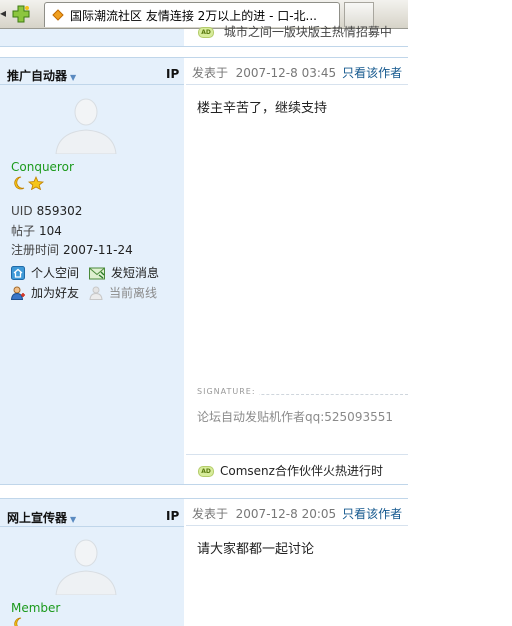 This screenshot has height=626, width=512. What do you see at coordinates (97, 273) in the screenshot?
I see `envelope-icon` at bounding box center [97, 273].